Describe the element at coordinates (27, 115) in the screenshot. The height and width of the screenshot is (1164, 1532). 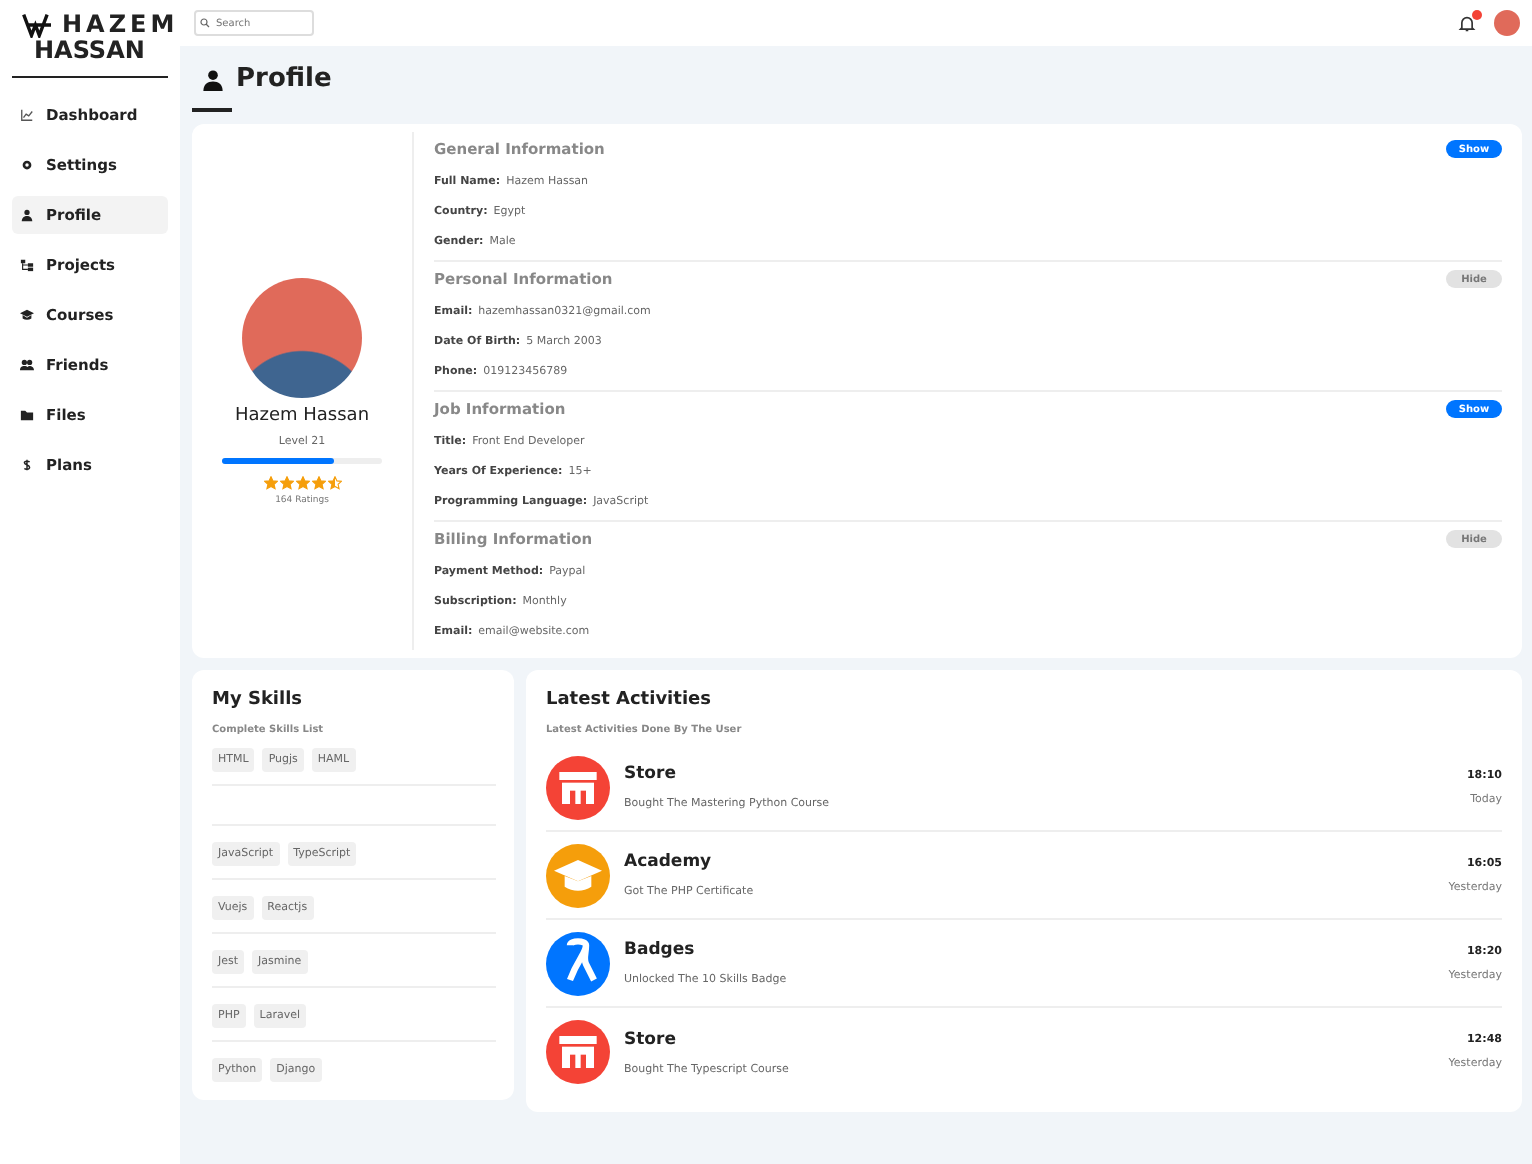
I see `chart-icon` at that location.